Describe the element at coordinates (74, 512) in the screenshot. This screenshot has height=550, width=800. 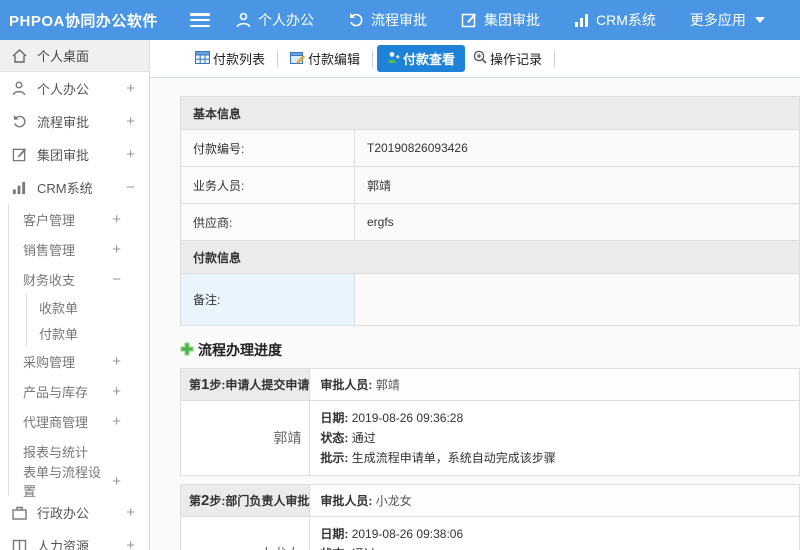
I see `sidebar-item-admin-office: 行政办公 +` at that location.